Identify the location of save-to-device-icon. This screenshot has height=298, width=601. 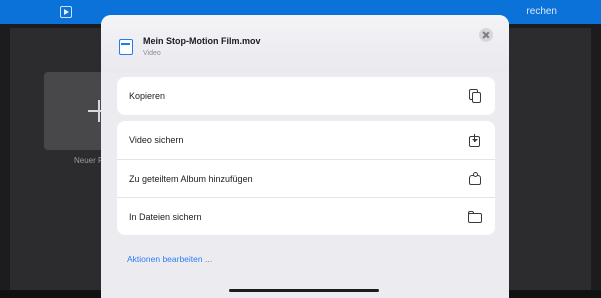
(475, 140).